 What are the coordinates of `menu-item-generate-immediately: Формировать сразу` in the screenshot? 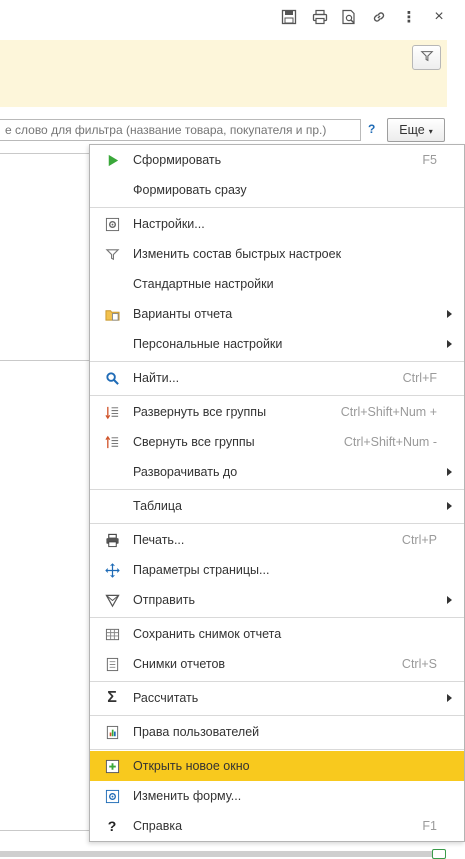 It's located at (277, 190).